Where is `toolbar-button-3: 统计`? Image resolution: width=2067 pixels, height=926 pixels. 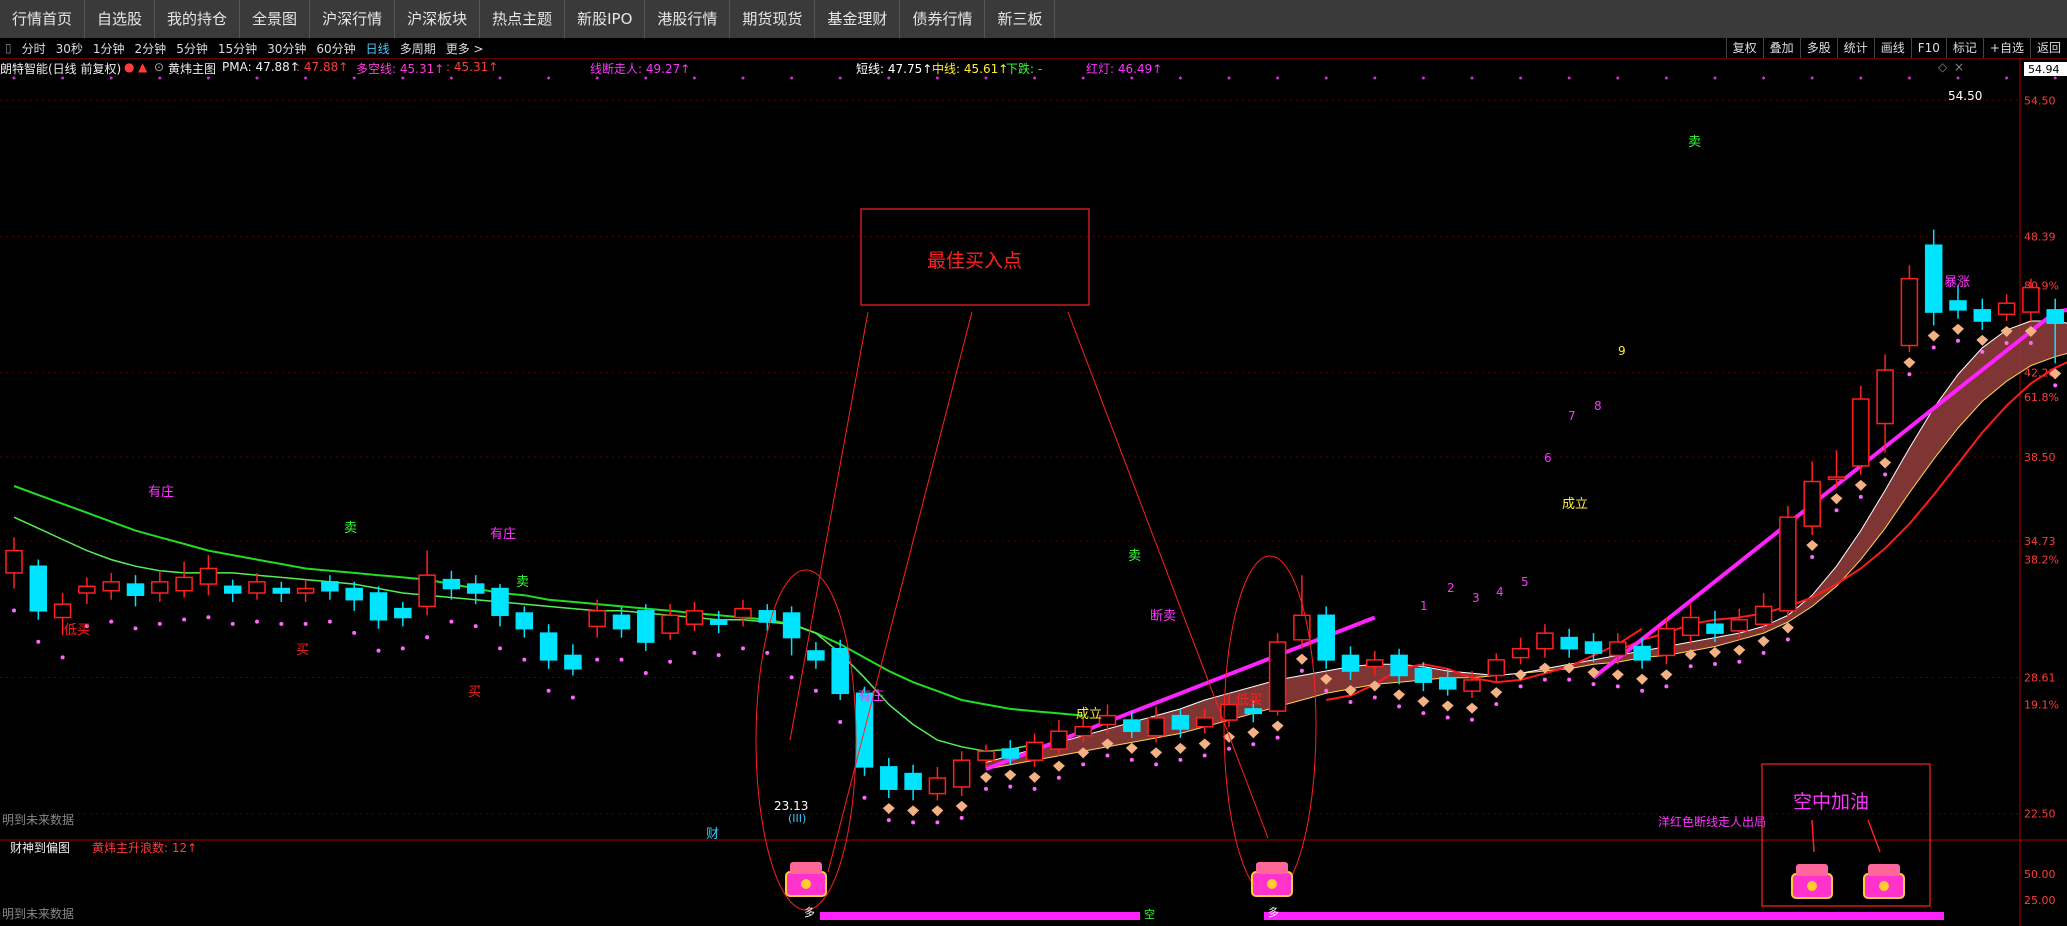
toolbar-button-3: 统计 is located at coordinates (1855, 48).